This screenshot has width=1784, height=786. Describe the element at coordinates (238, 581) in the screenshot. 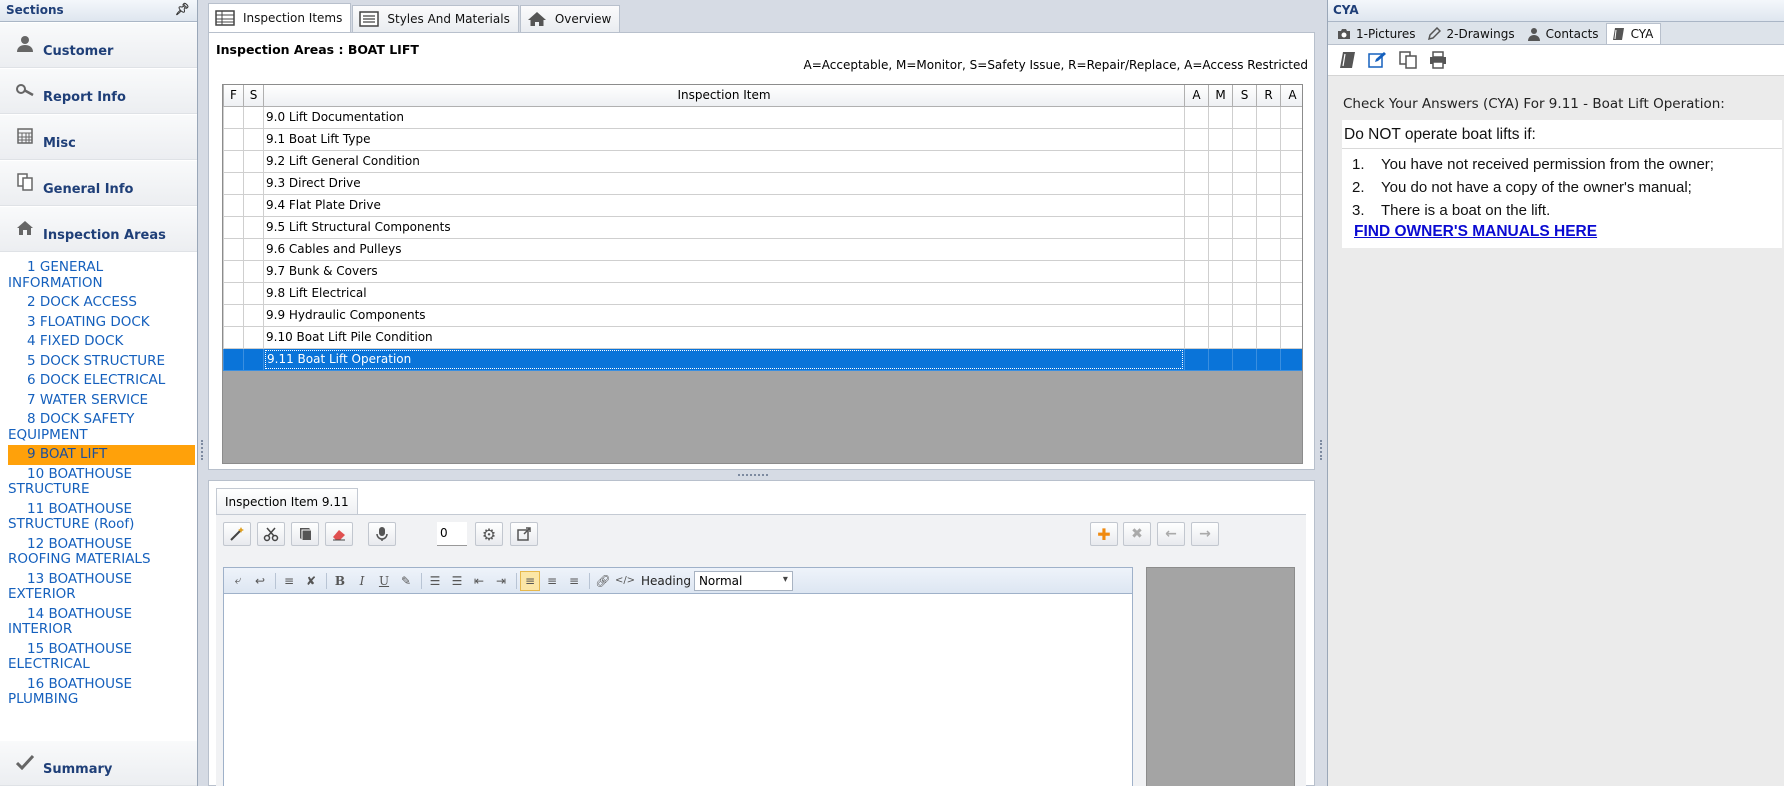

I see `line-break-icon: ⤶` at that location.